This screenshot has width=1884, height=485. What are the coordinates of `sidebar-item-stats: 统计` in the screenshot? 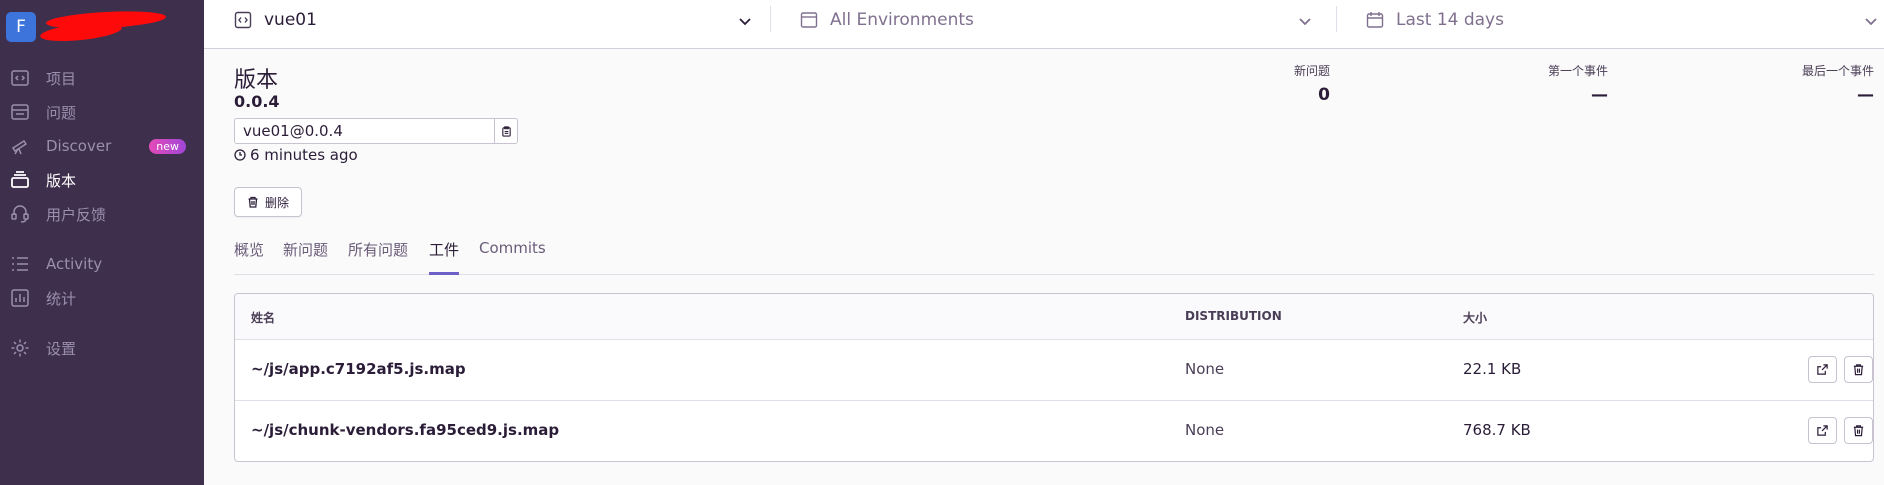 It's located at (102, 298).